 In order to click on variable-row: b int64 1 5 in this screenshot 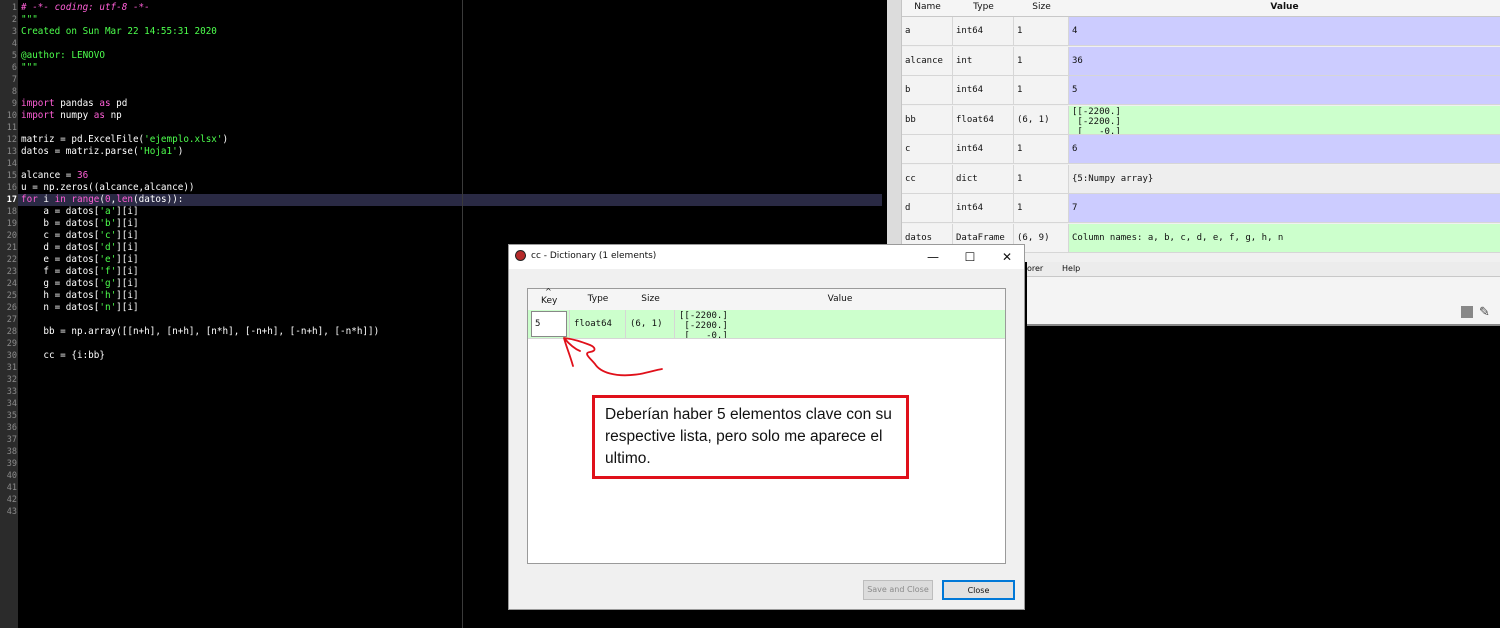, I will do `click(1201, 90)`.